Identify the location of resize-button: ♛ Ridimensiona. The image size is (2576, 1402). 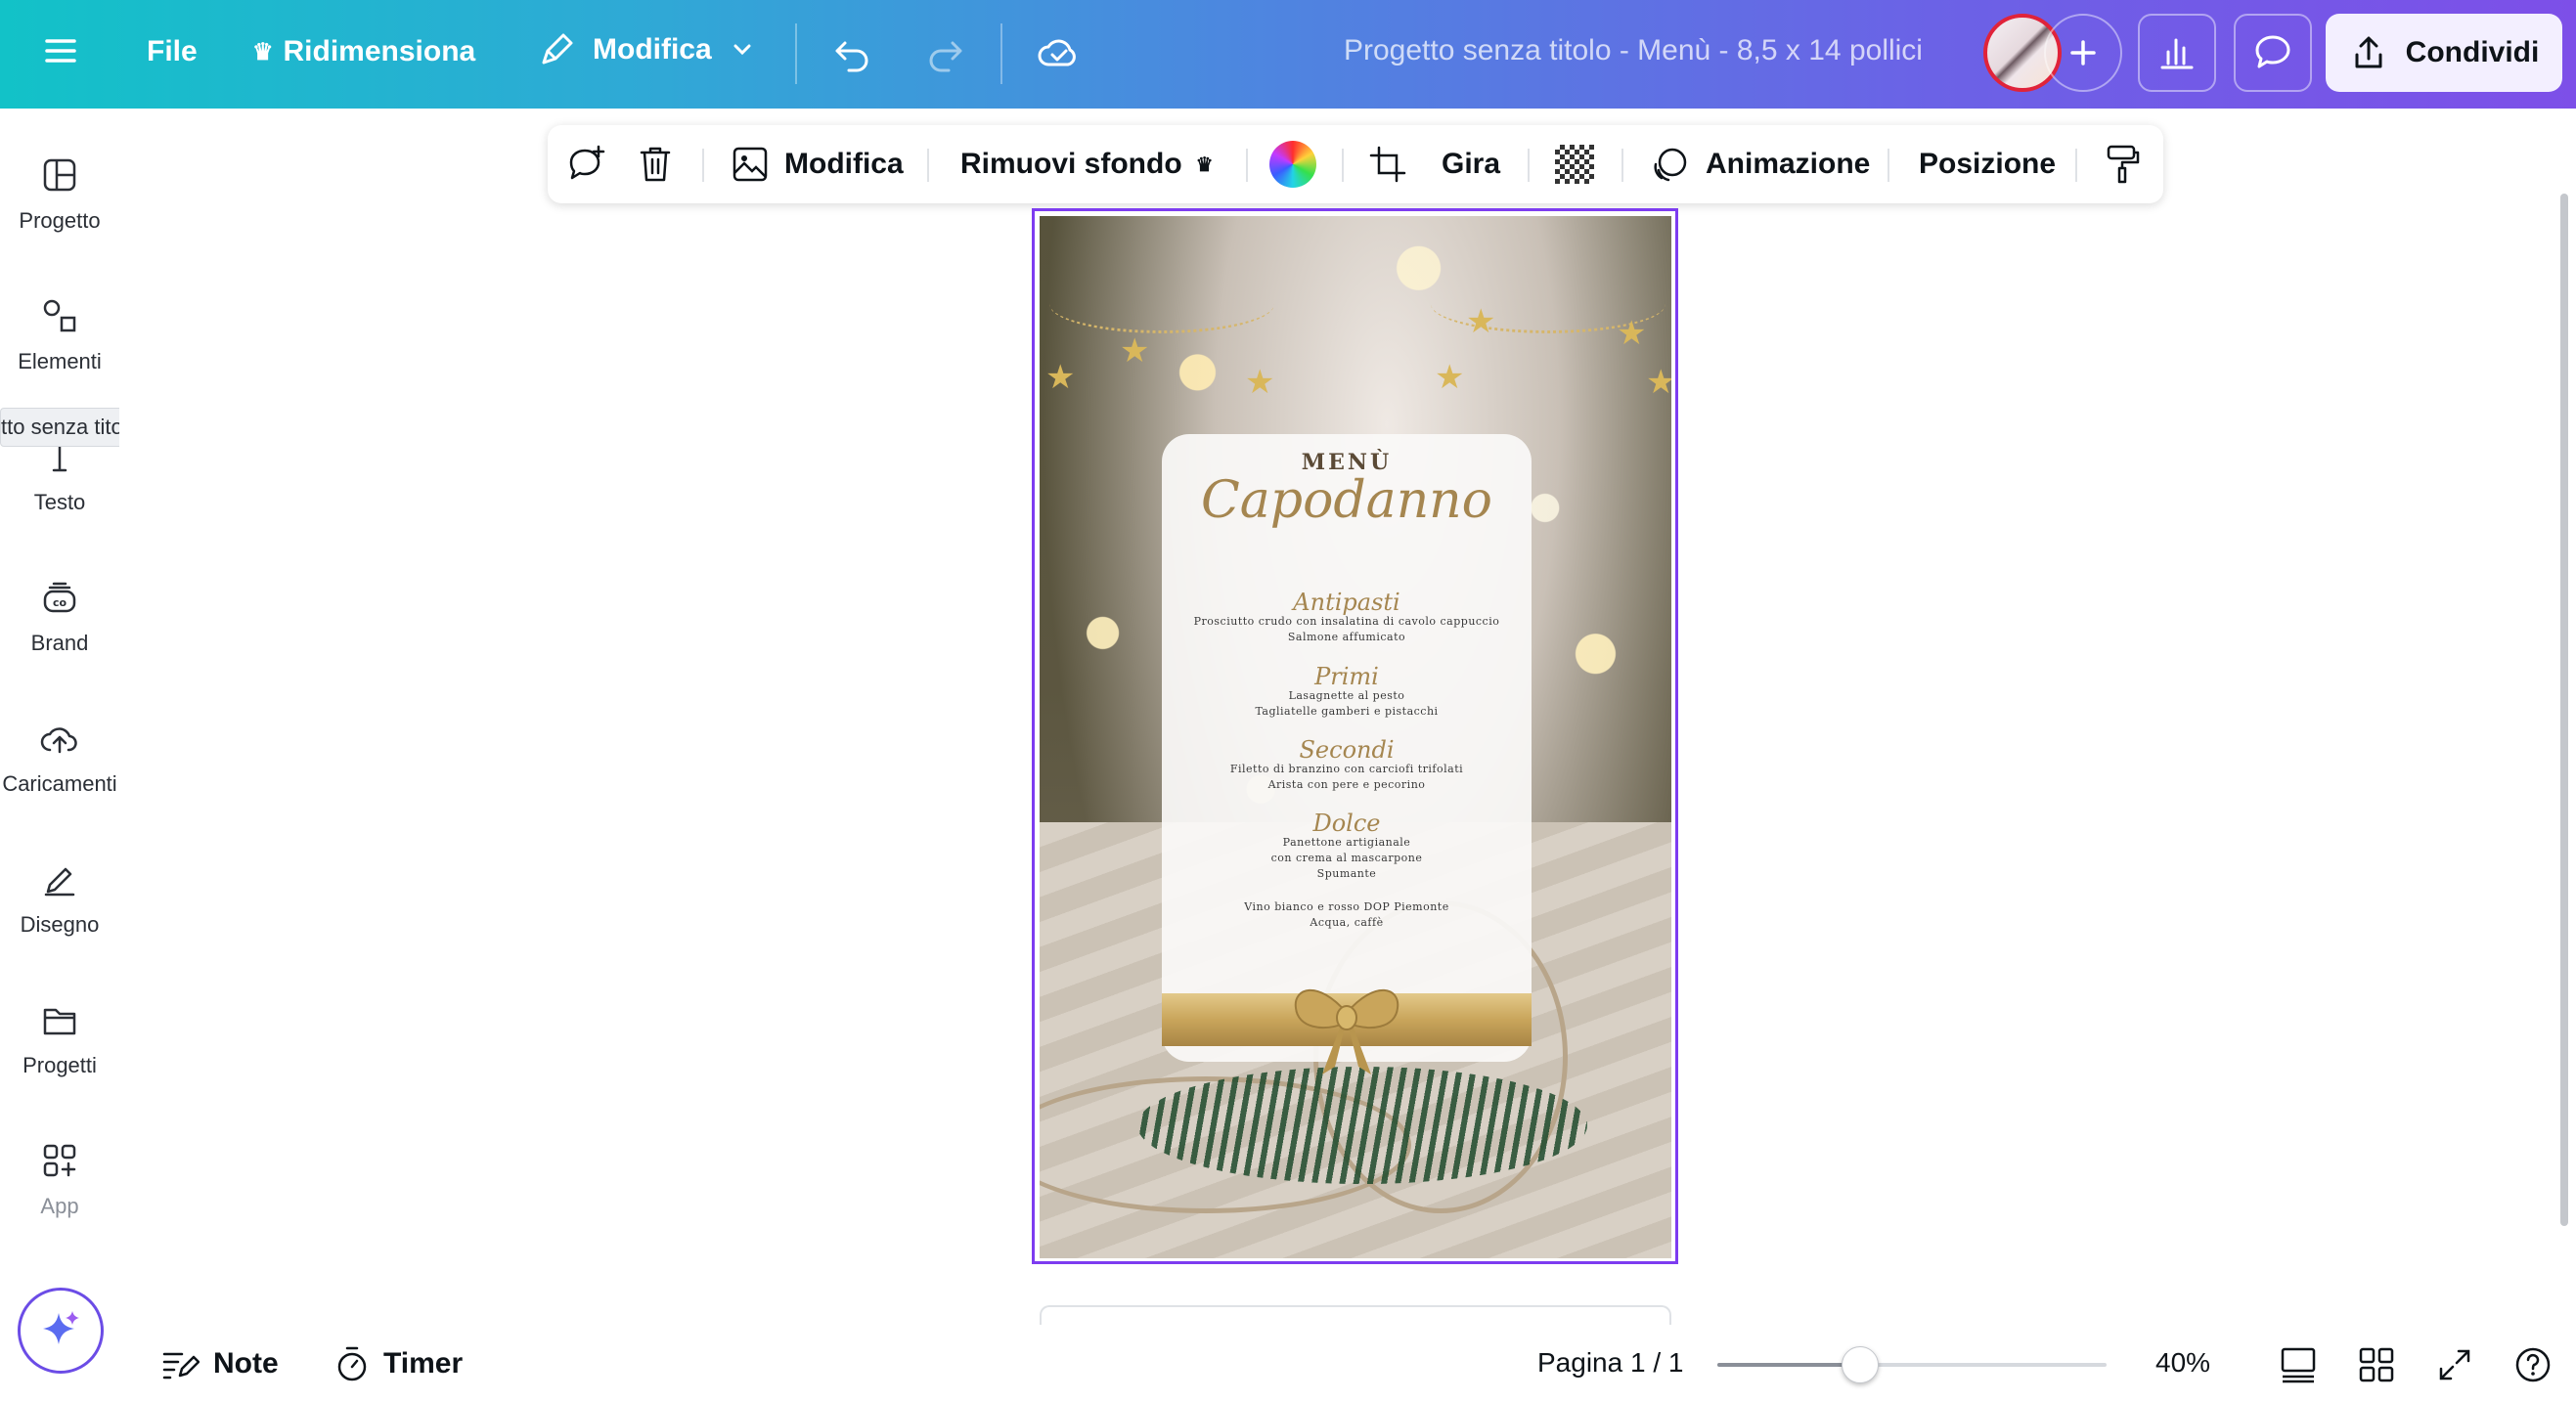
(363, 52).